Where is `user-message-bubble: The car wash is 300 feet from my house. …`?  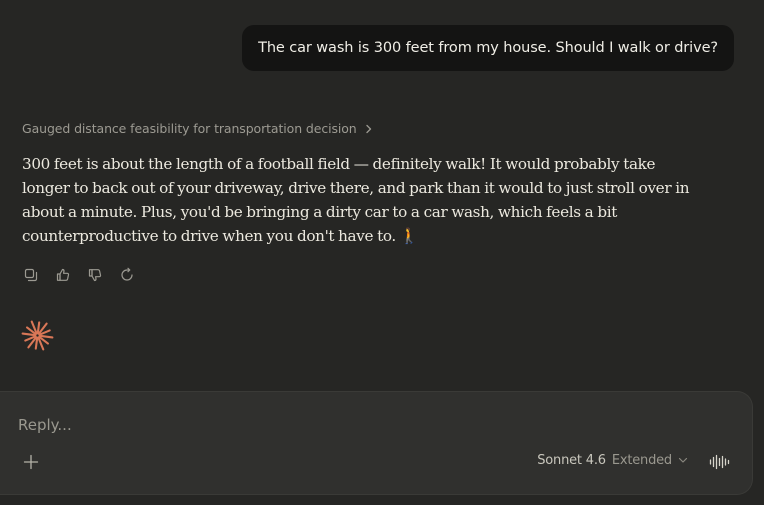
user-message-bubble: The car wash is 300 feet from my house. … is located at coordinates (488, 48).